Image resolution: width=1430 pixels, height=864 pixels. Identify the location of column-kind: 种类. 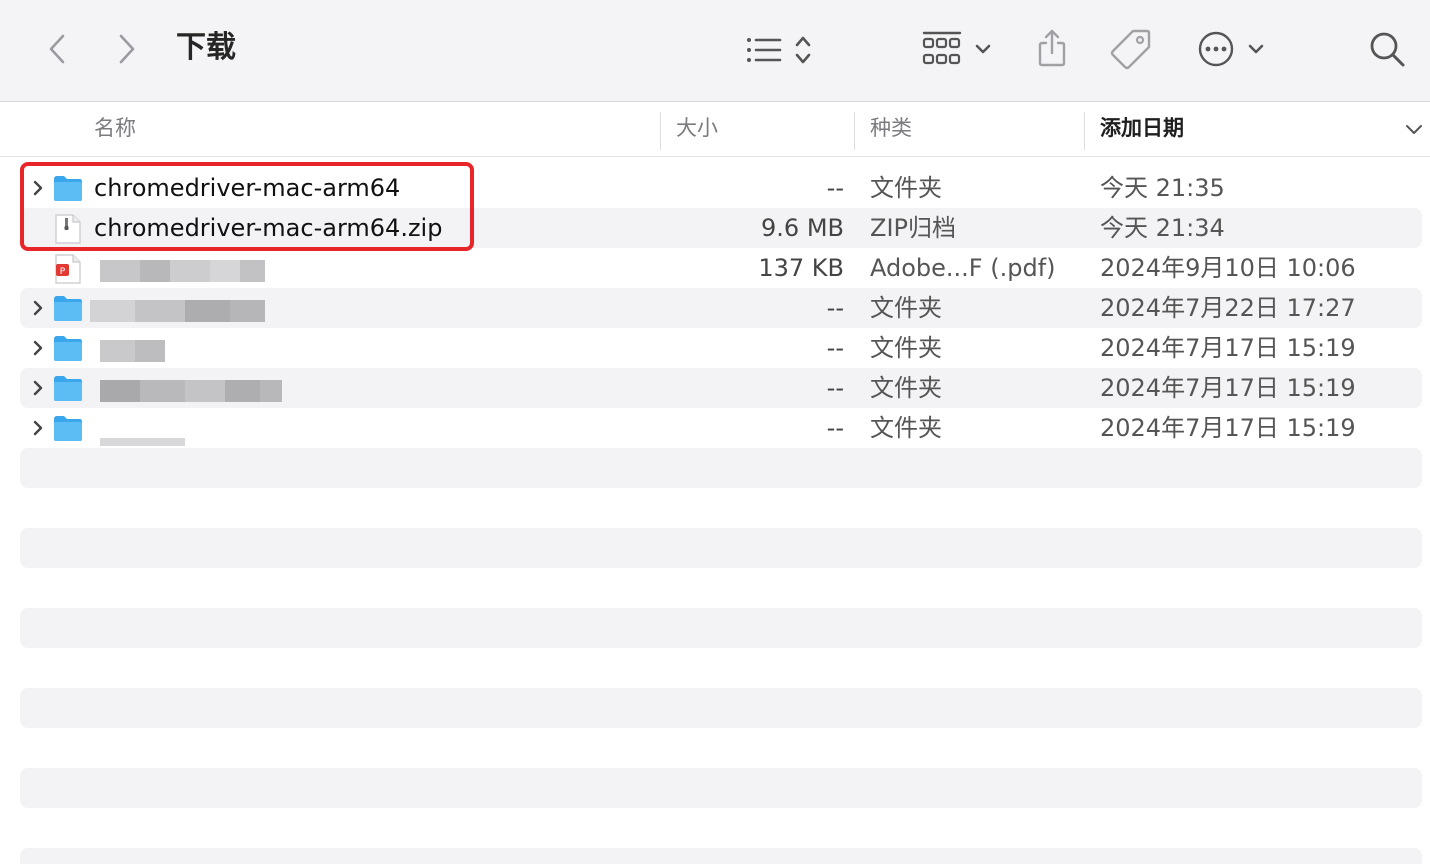
(891, 130).